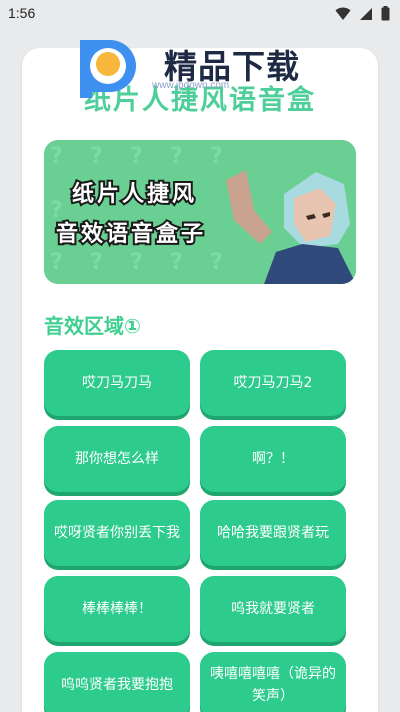  I want to click on sound-button-label: 呜我就要贤者, so click(273, 609).